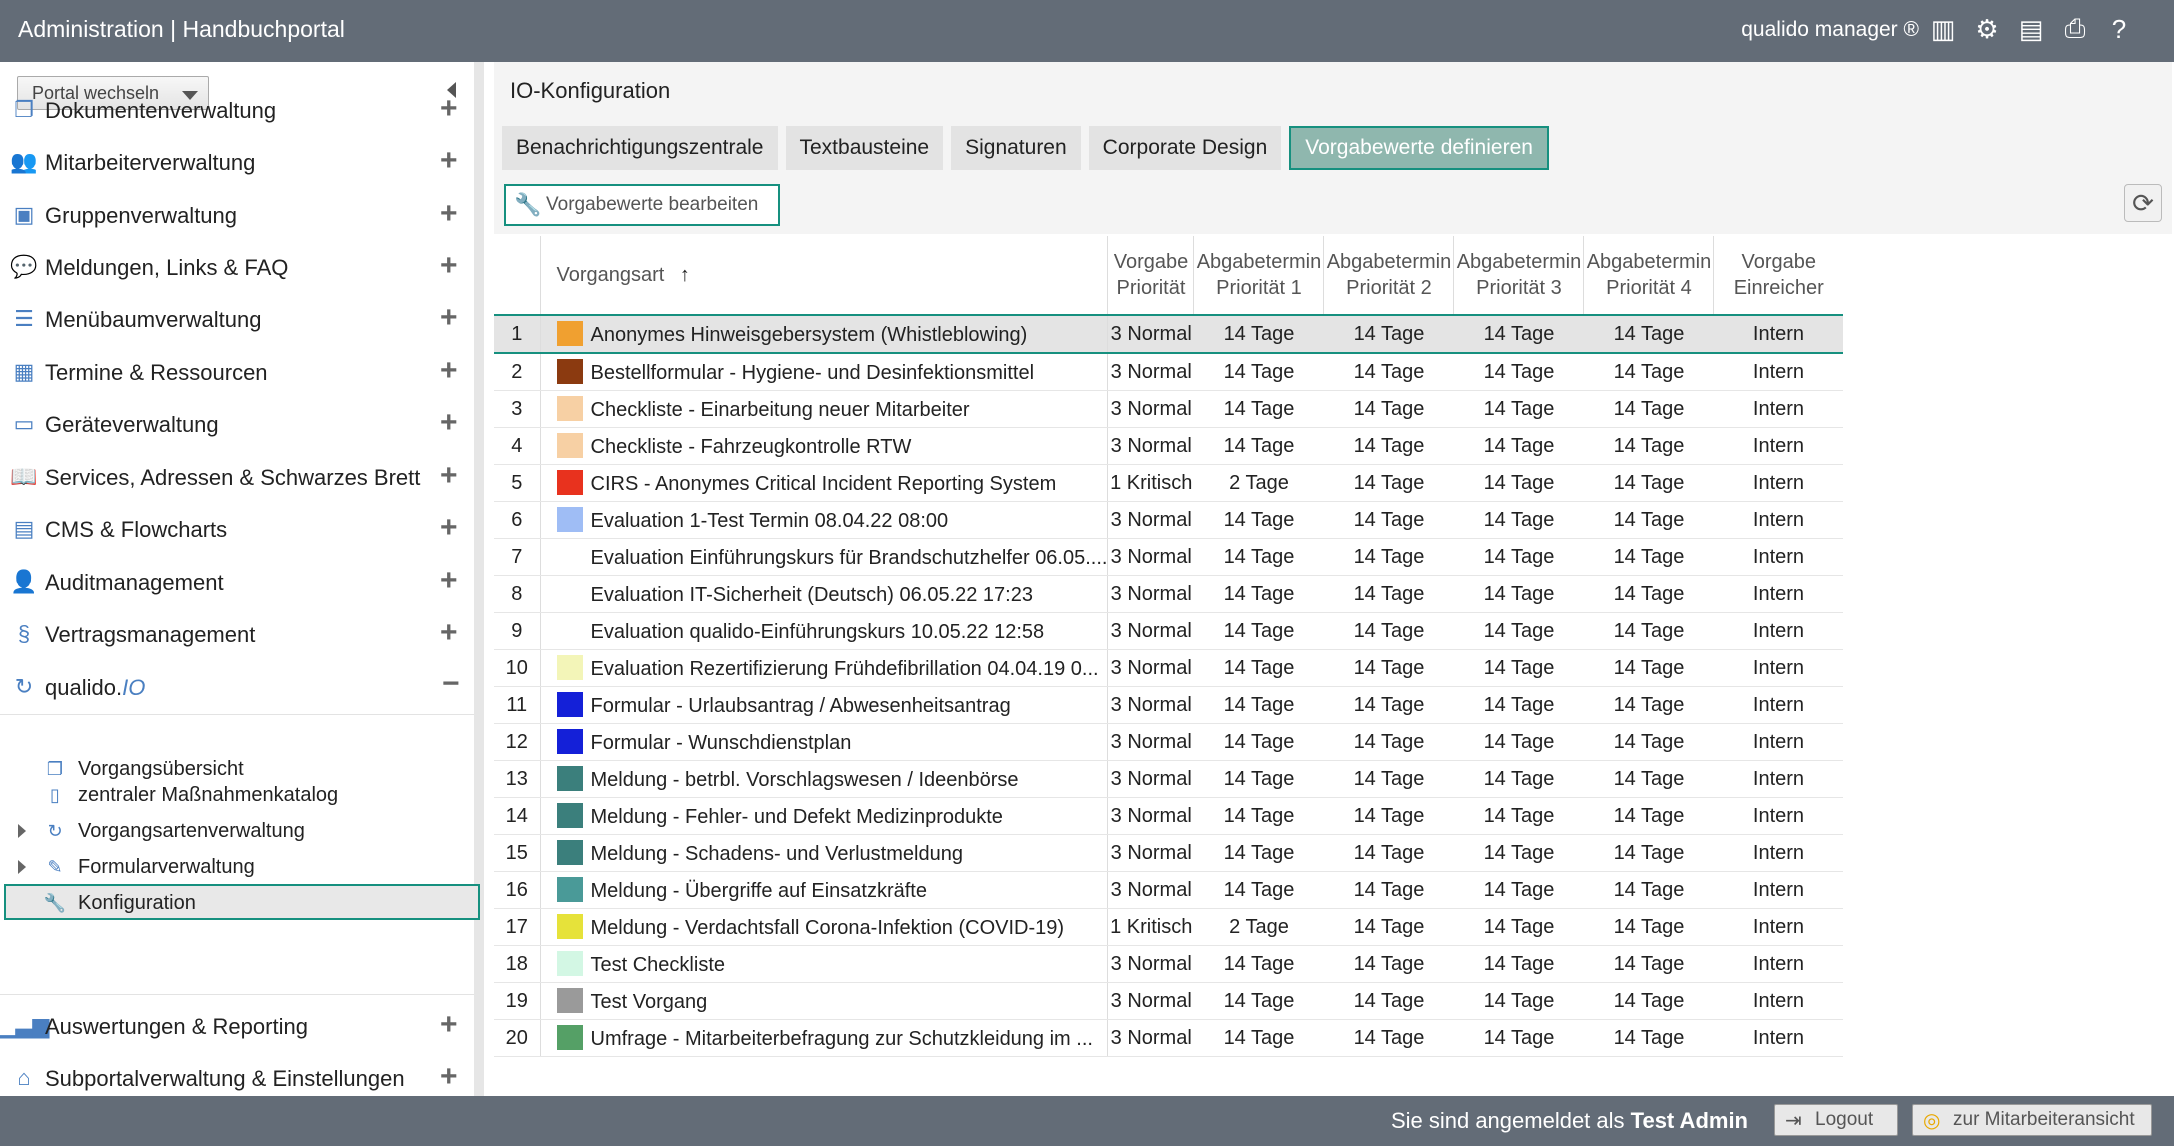 The image size is (2174, 1148). What do you see at coordinates (1649, 276) in the screenshot?
I see `col-header-abgabe-p4: Abgabetermin Priorität 4` at bounding box center [1649, 276].